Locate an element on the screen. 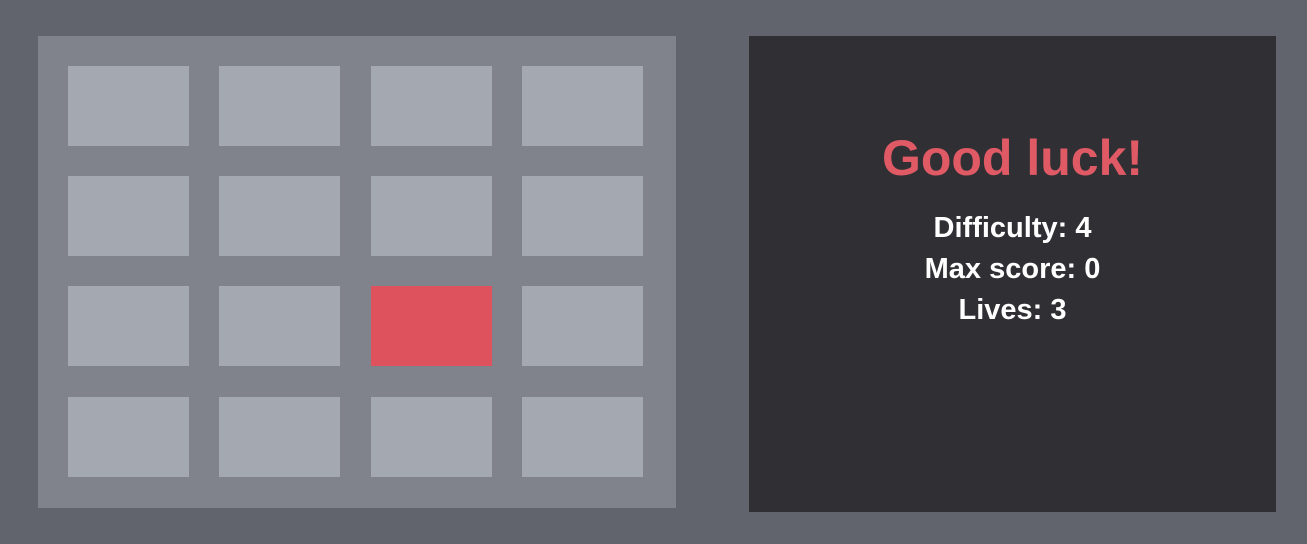 Image resolution: width=1307 pixels, height=544 pixels. status-message: Good luck! is located at coordinates (1012, 158).